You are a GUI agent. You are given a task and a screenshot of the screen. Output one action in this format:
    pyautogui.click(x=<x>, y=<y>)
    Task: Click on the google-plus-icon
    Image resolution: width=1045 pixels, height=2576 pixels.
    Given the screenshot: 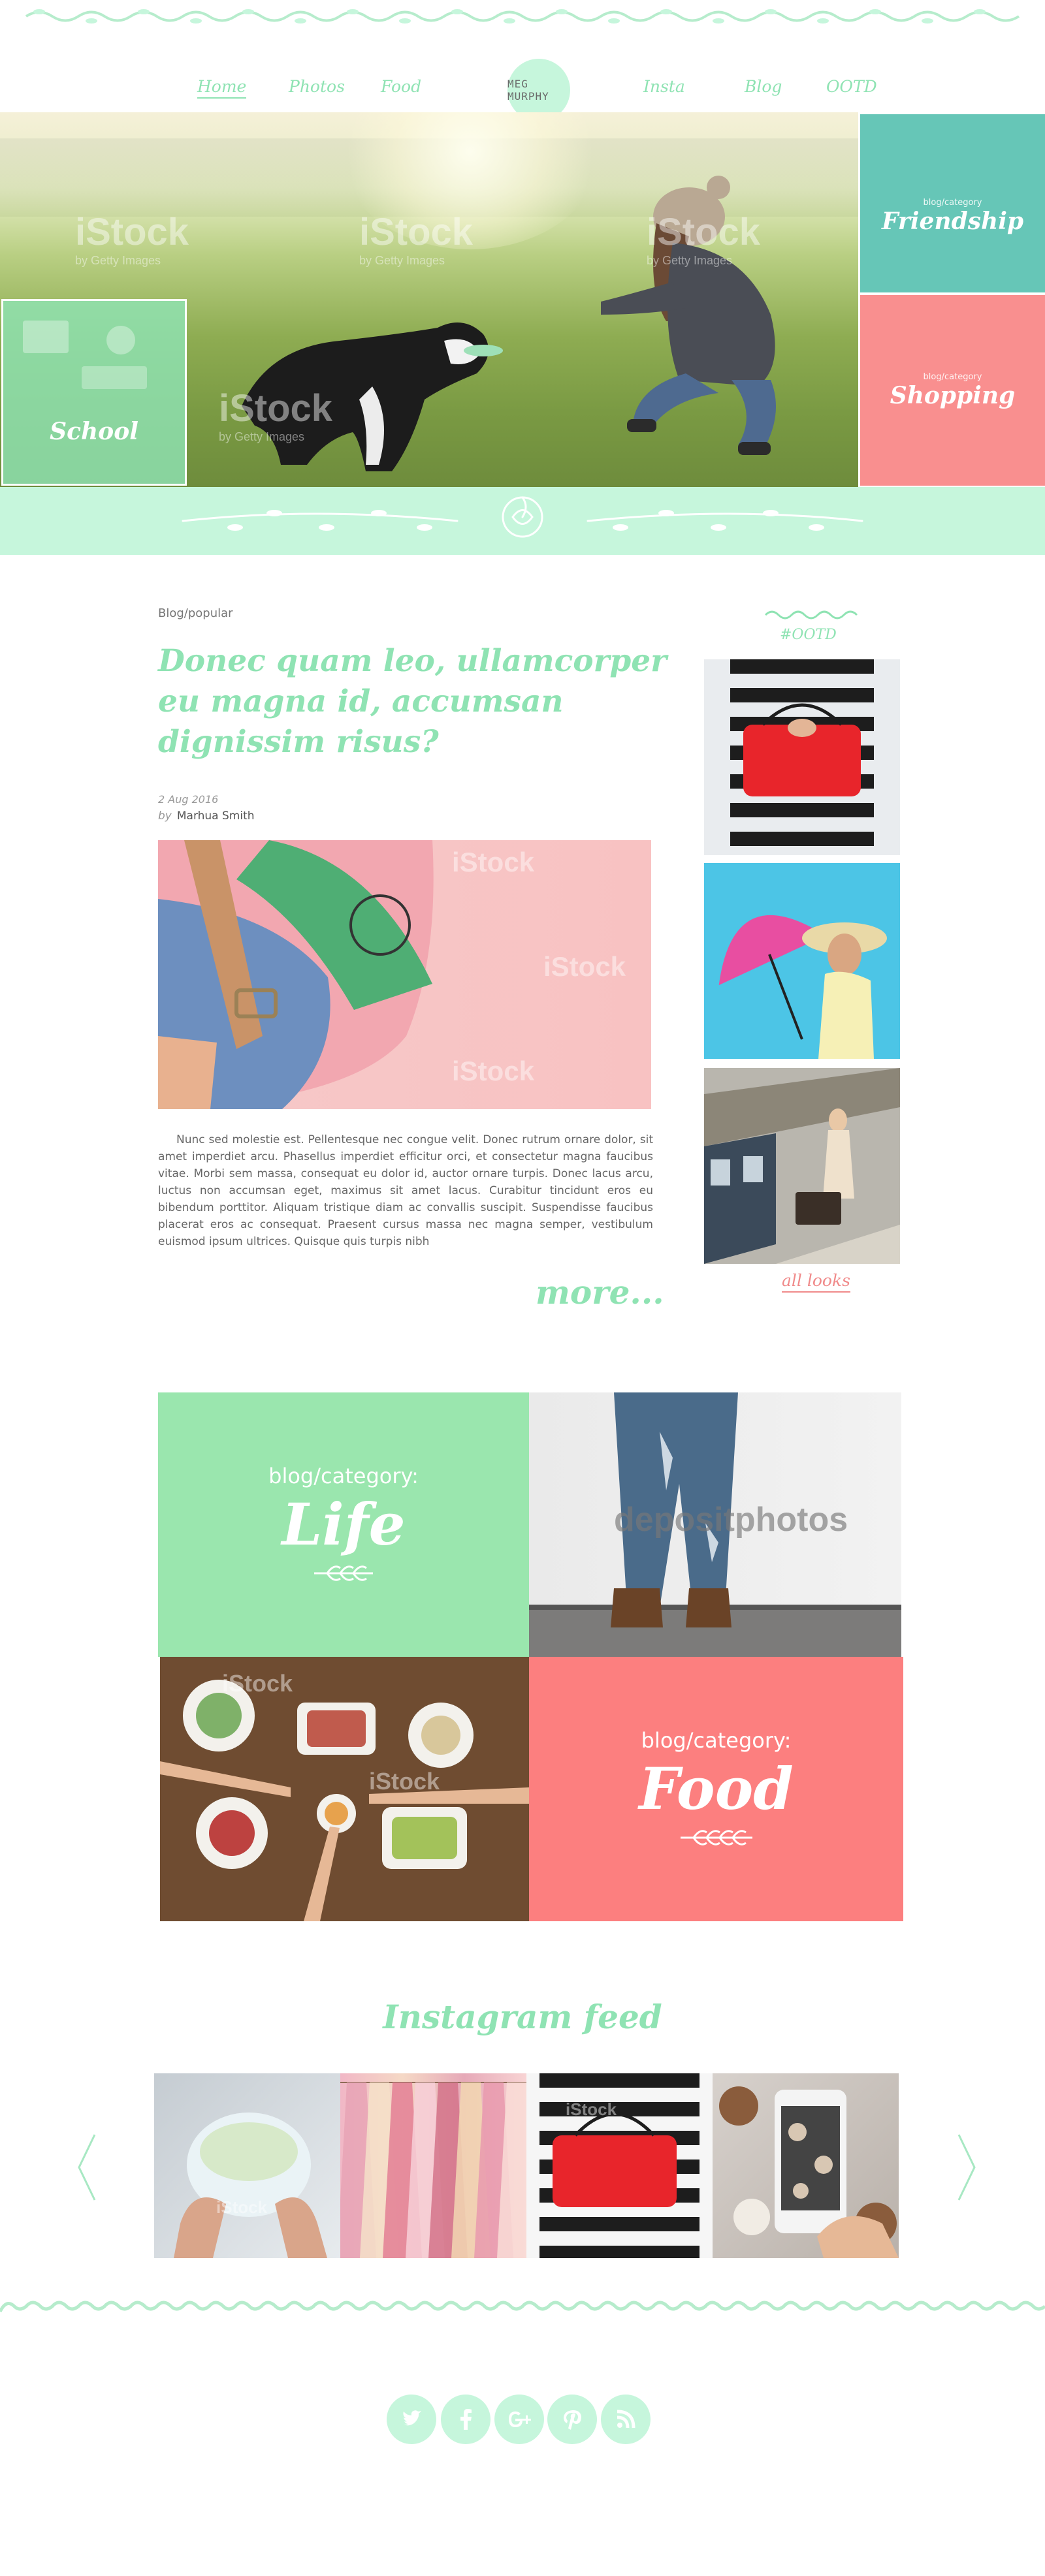 What is the action you would take?
    pyautogui.click(x=519, y=2419)
    